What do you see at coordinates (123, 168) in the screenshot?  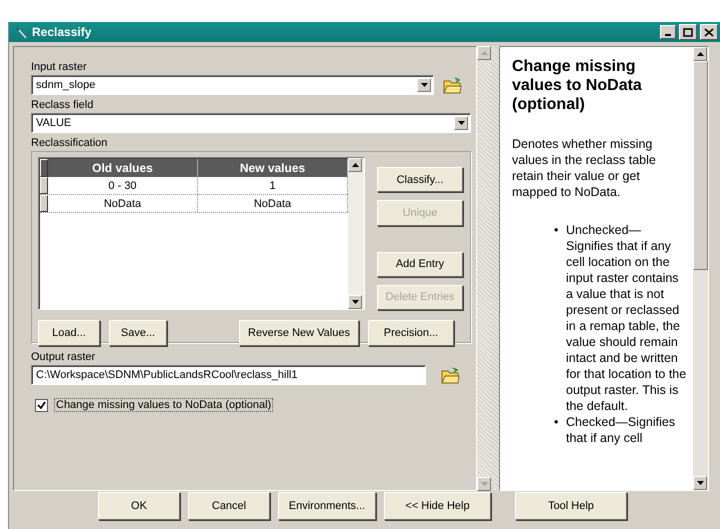 I see `column-header: Old values` at bounding box center [123, 168].